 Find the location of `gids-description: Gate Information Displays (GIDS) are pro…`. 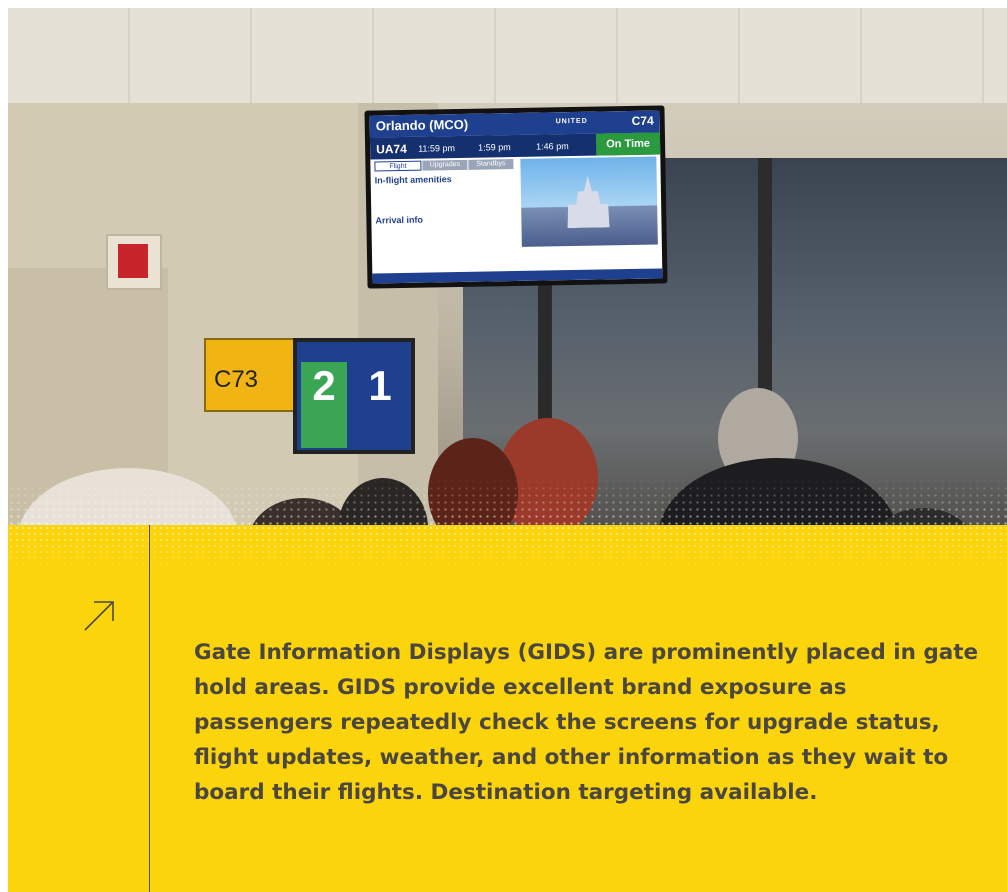

gids-description: Gate Information Displays (GIDS) are pro… is located at coordinates (586, 722).